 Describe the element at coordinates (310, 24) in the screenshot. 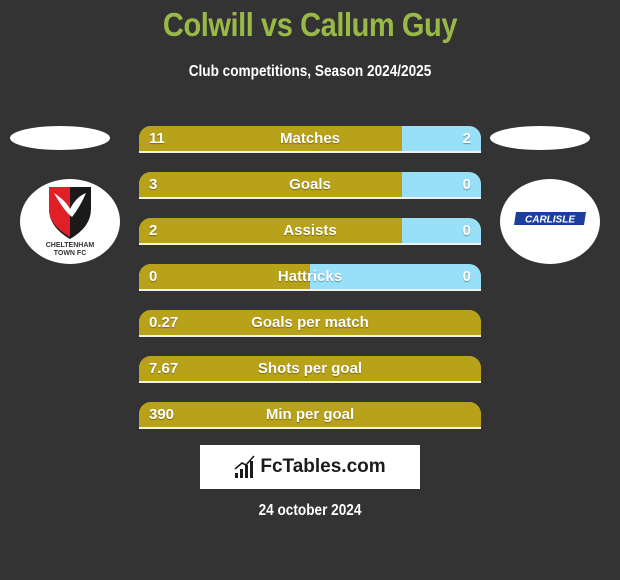

I see `page-title: Colwill vs Callum Guy` at that location.